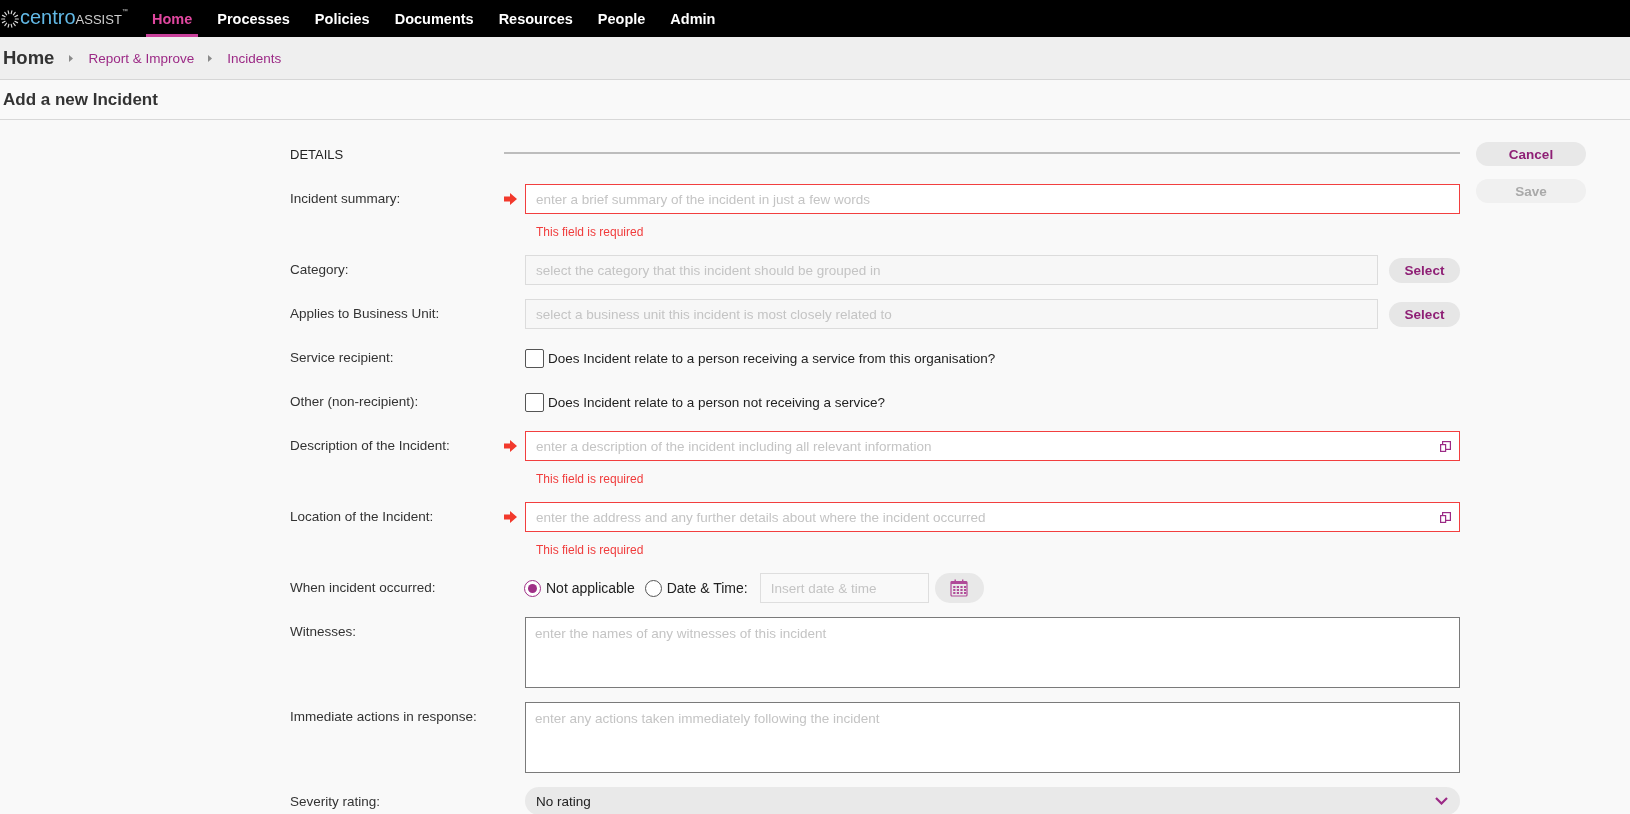 This screenshot has width=1630, height=814. What do you see at coordinates (716, 402) in the screenshot?
I see `checkbox-label: Does Incident relate to a person not receiving a service?` at bounding box center [716, 402].